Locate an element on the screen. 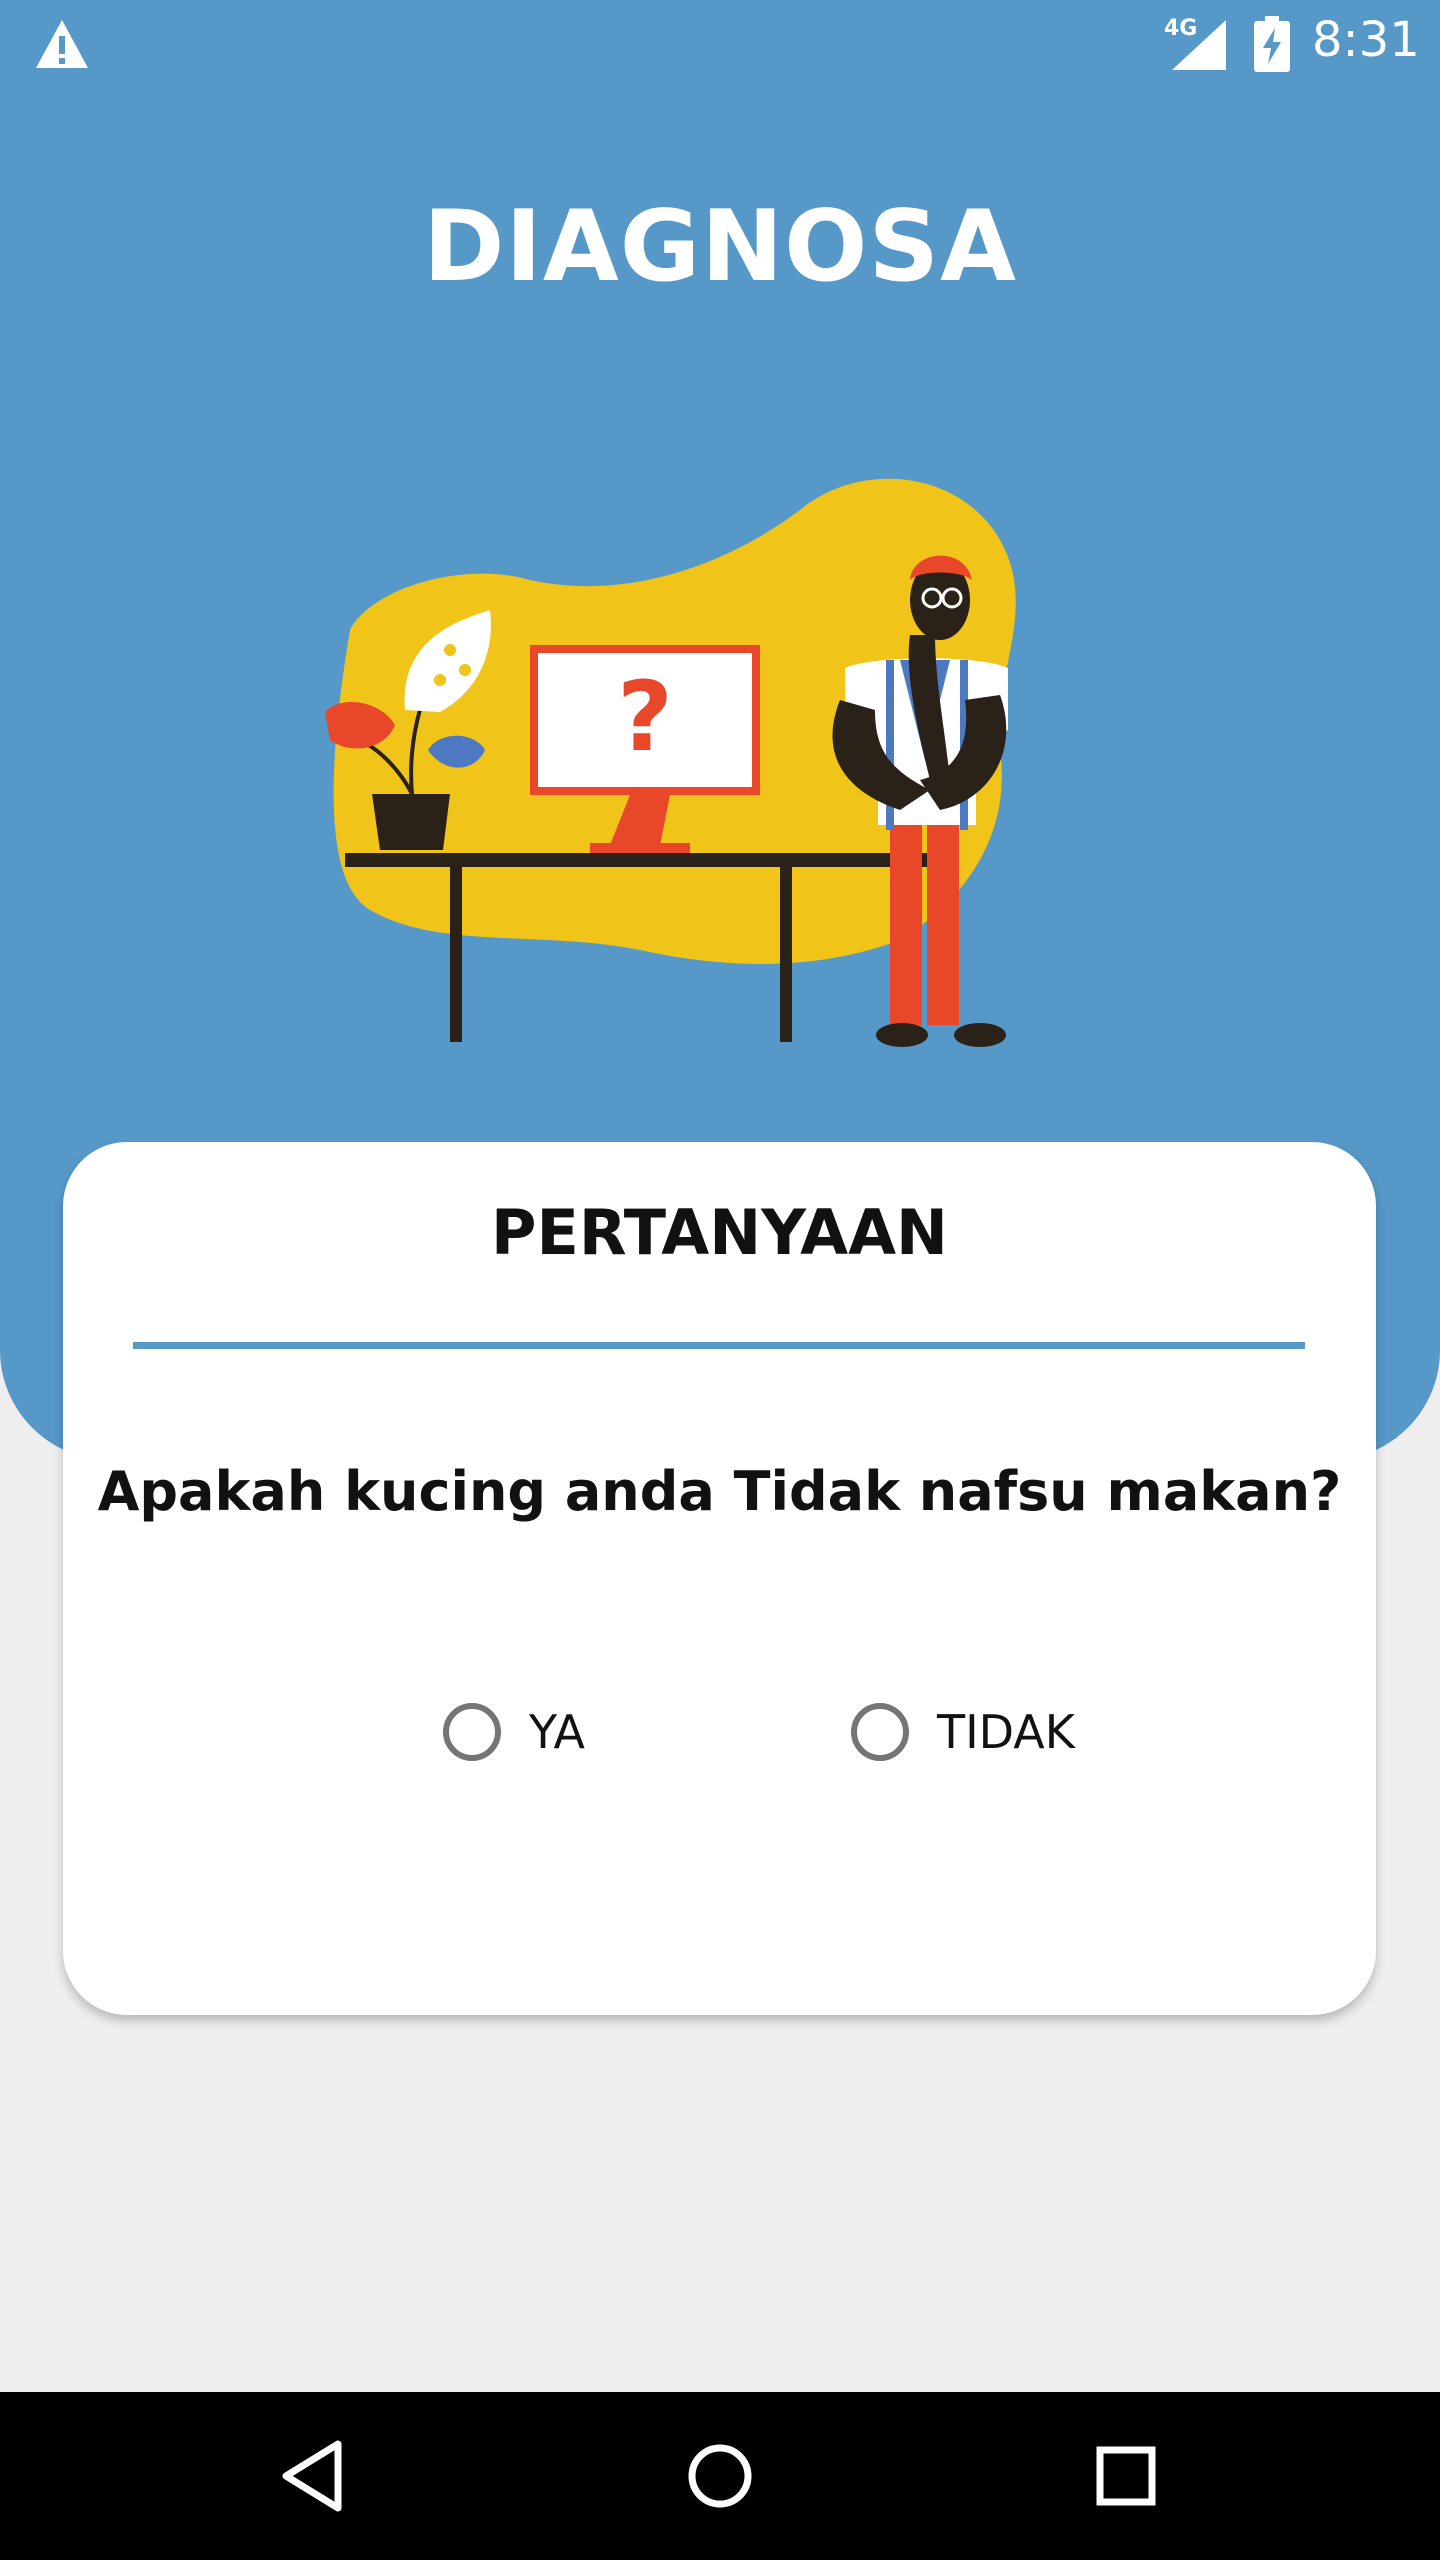 The height and width of the screenshot is (2560, 1440). option-ya-label: YA is located at coordinates (557, 1732).